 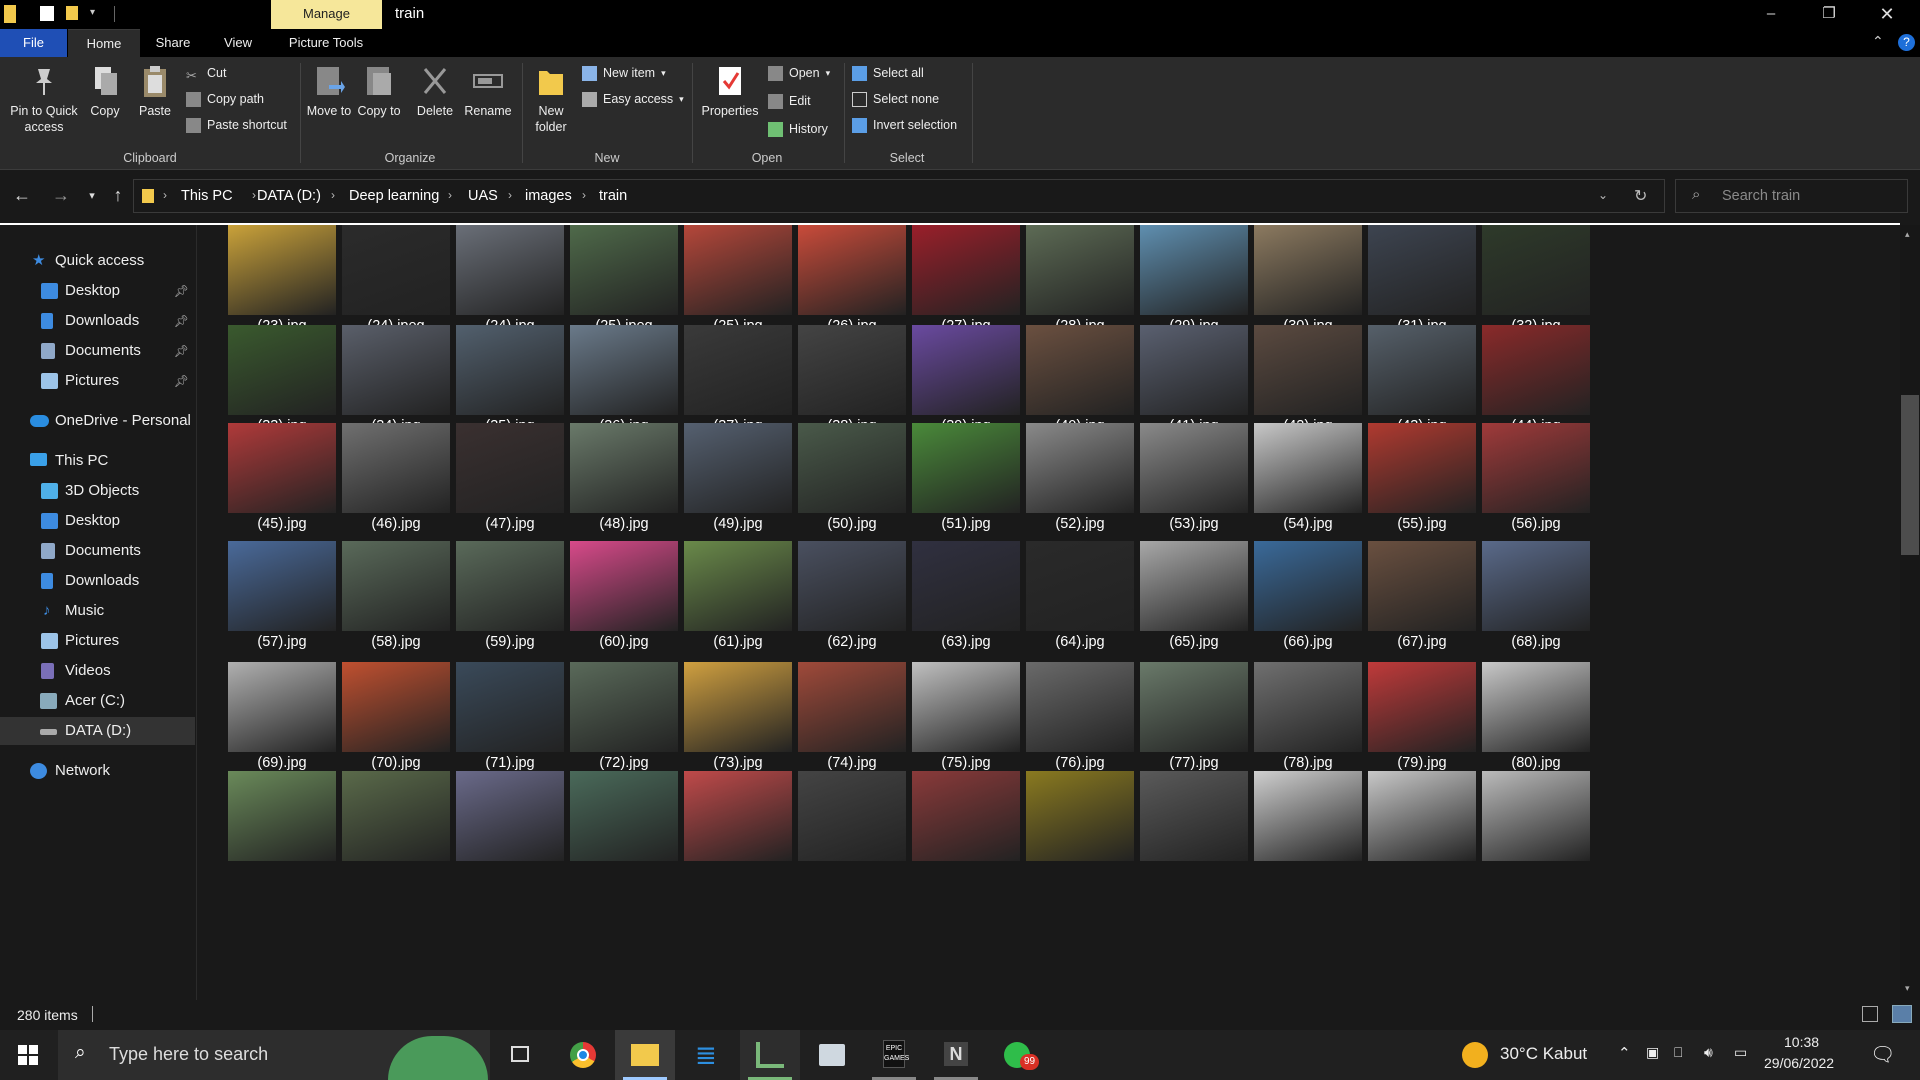 What do you see at coordinates (274, 1055) in the screenshot?
I see `taskbar-search: ⌕ Type here to search` at bounding box center [274, 1055].